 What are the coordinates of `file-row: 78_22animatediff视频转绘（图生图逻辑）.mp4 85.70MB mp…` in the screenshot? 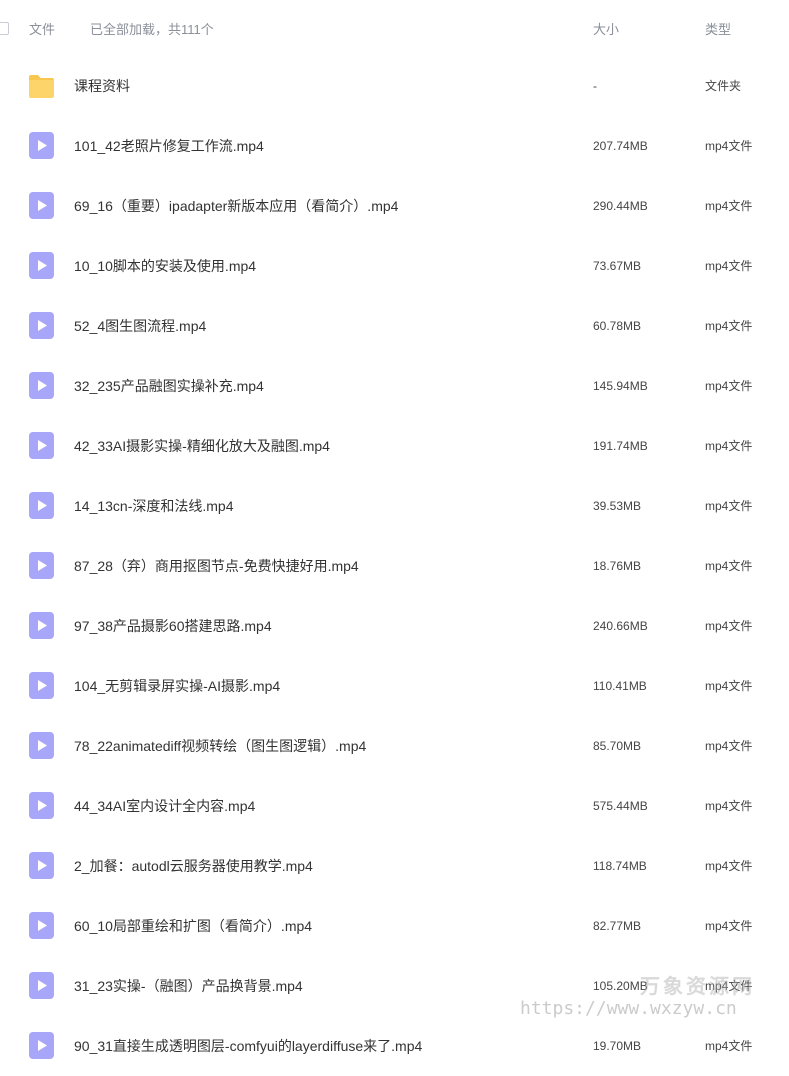 It's located at (394, 746).